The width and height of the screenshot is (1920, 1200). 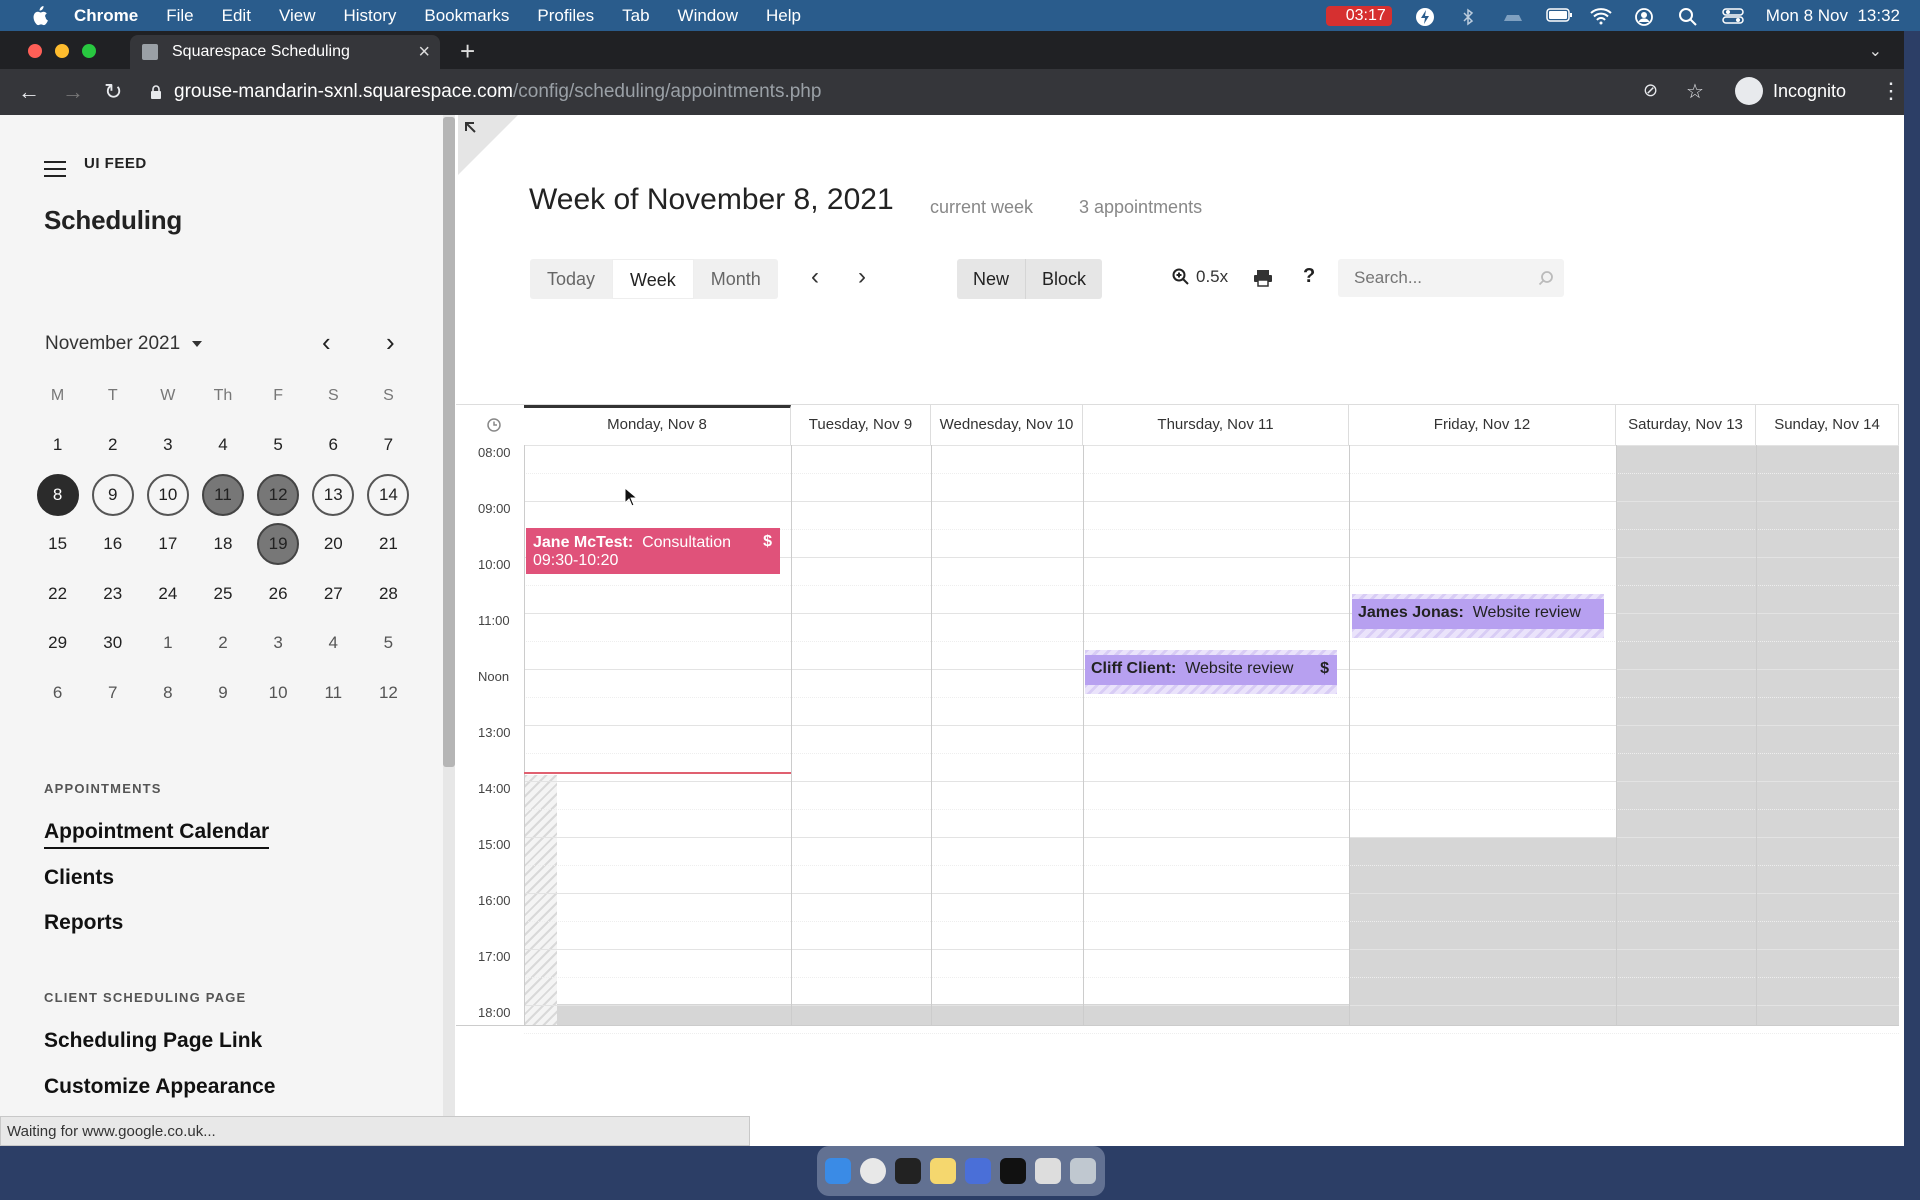 What do you see at coordinates (333, 544) in the screenshot?
I see `day-cell: 20` at bounding box center [333, 544].